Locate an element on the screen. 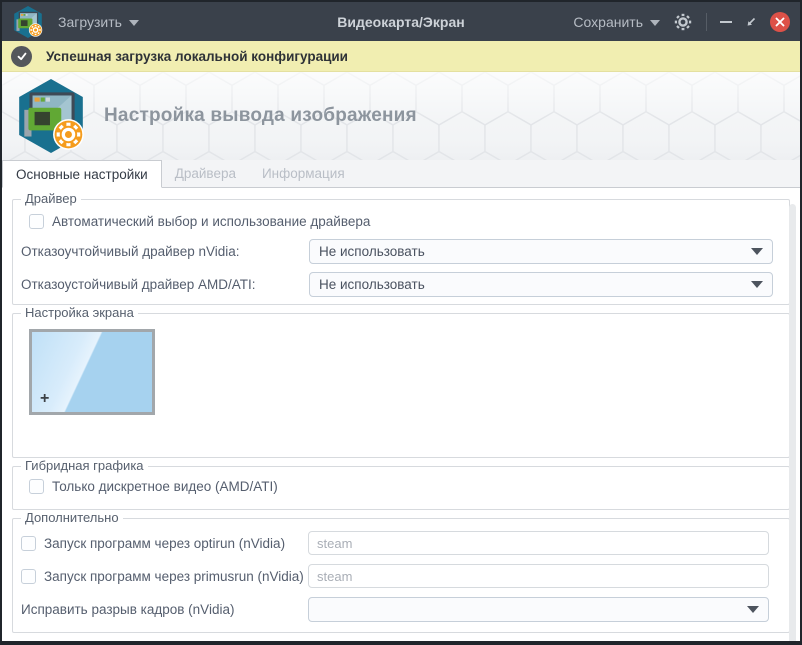  tearfix-select is located at coordinates (538, 609).